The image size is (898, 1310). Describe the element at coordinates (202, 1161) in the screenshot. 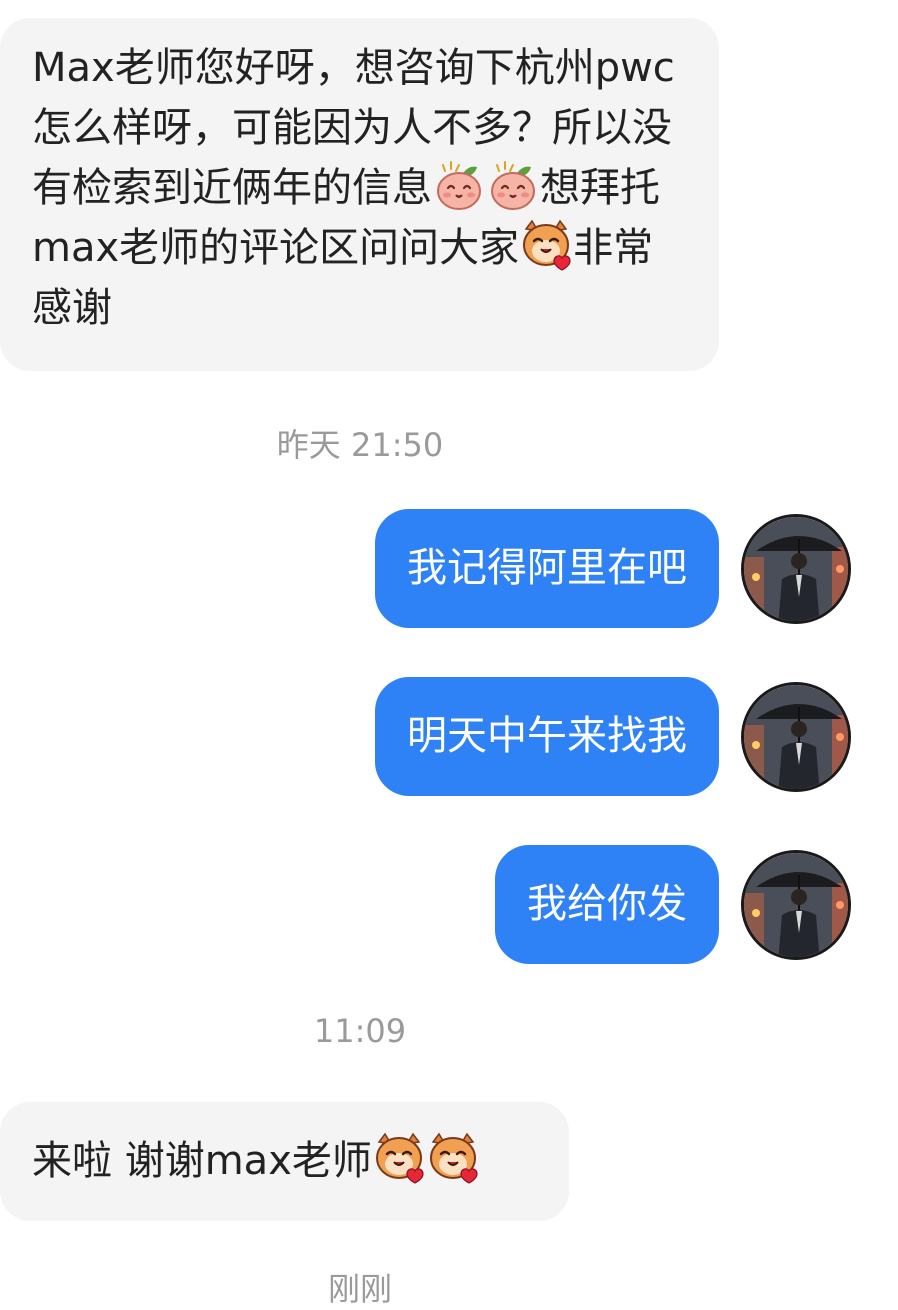

I see `message-text: 来啦 谢谢max老师` at that location.